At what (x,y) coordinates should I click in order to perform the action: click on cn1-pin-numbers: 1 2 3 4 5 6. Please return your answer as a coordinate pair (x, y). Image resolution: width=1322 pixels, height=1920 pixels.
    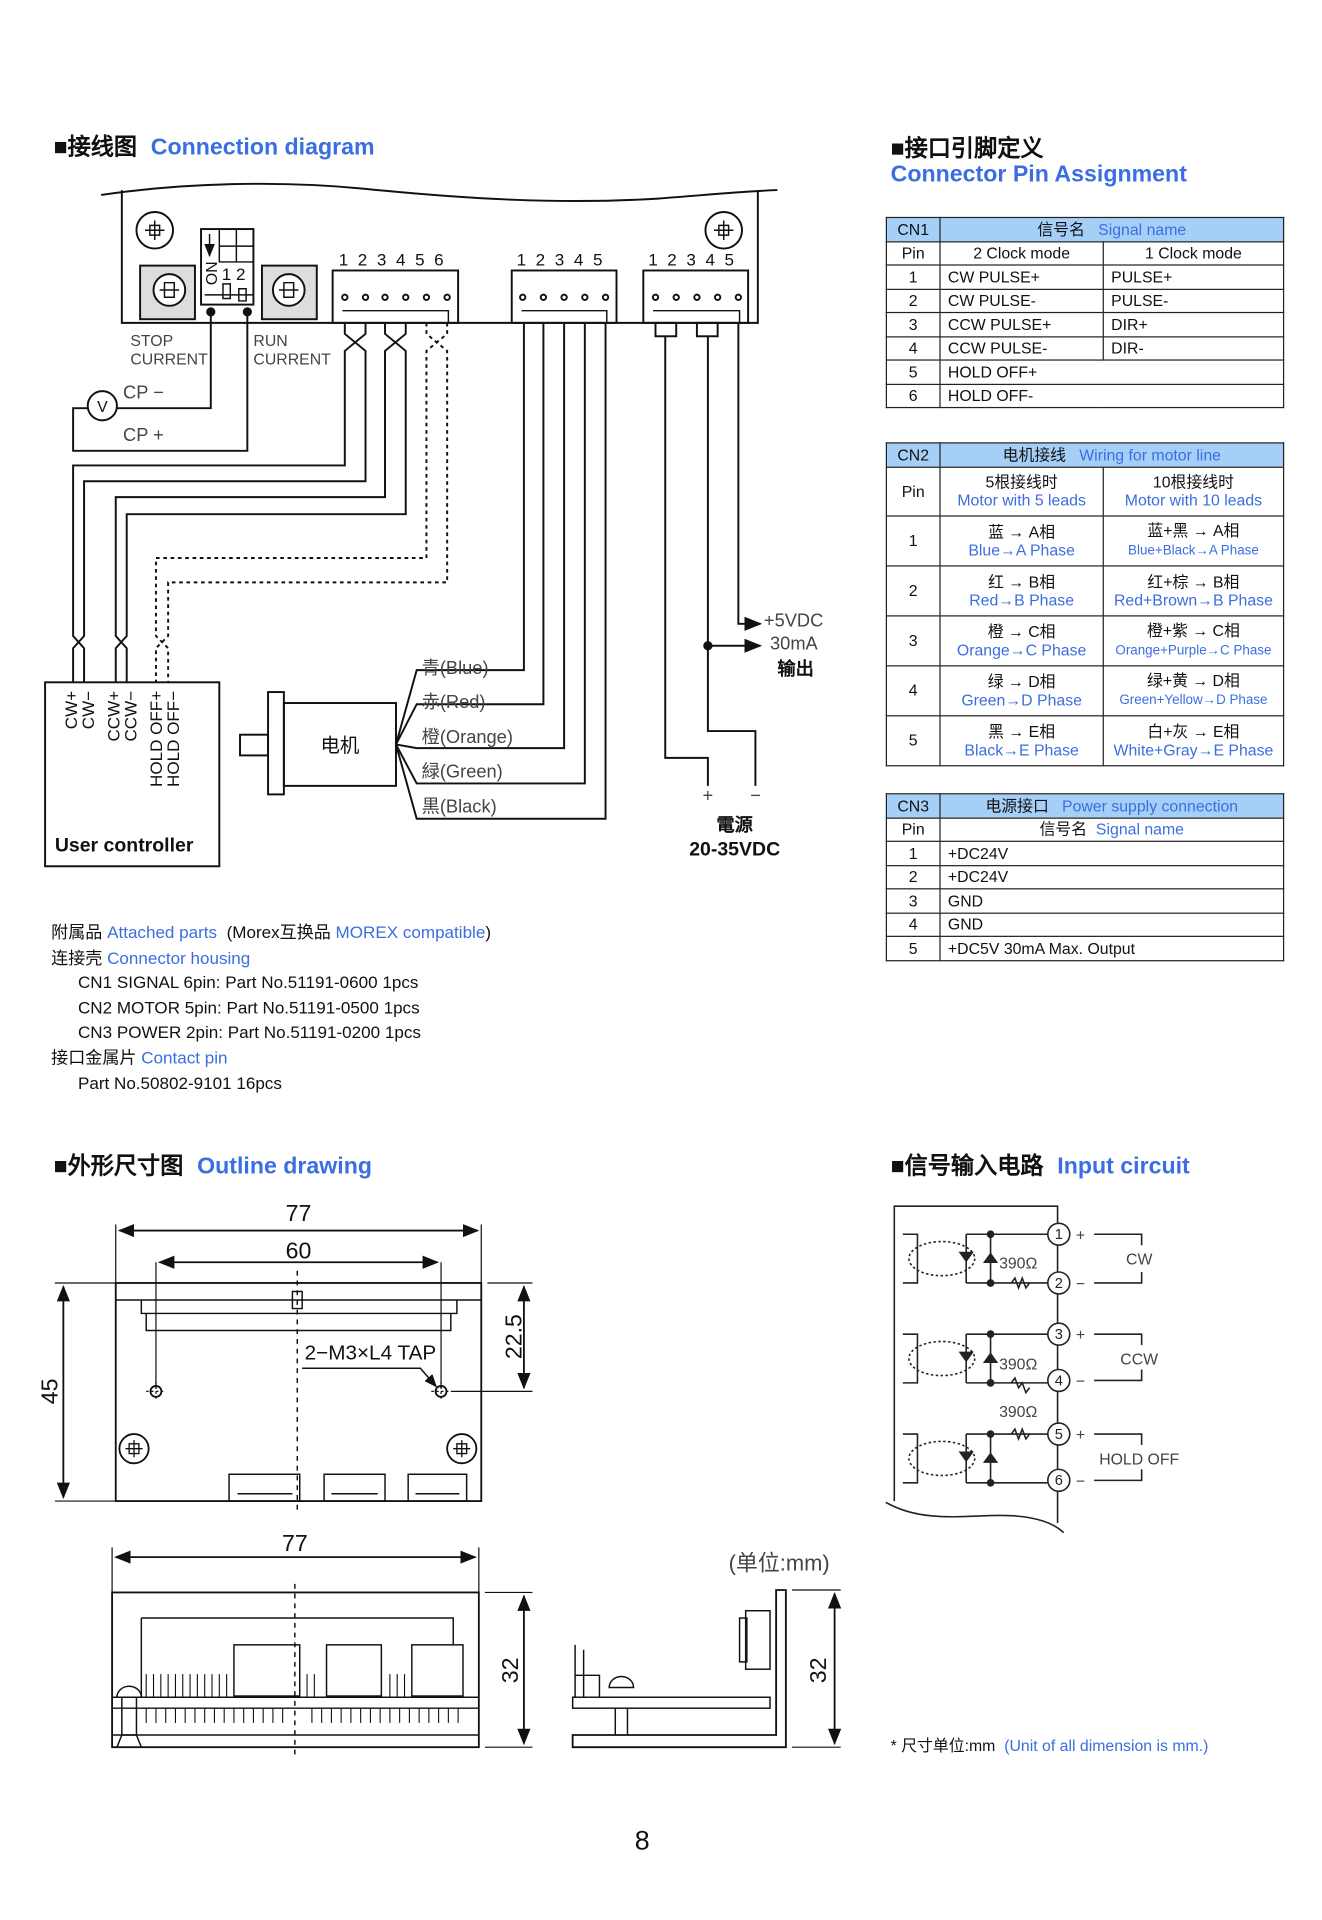
    Looking at the image, I should click on (392, 260).